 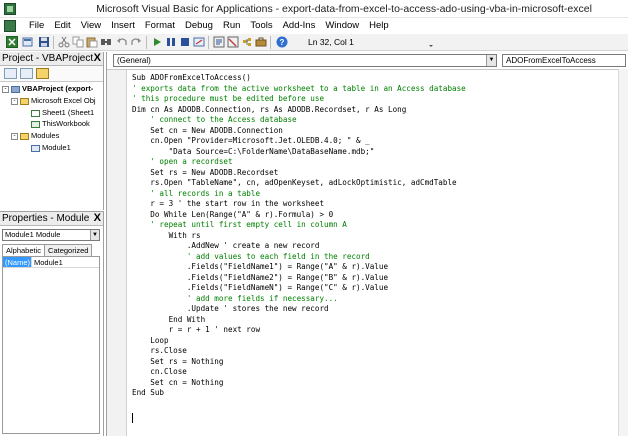 I want to click on properties-tabs: Alphabetic Categorized, so click(x=47, y=250).